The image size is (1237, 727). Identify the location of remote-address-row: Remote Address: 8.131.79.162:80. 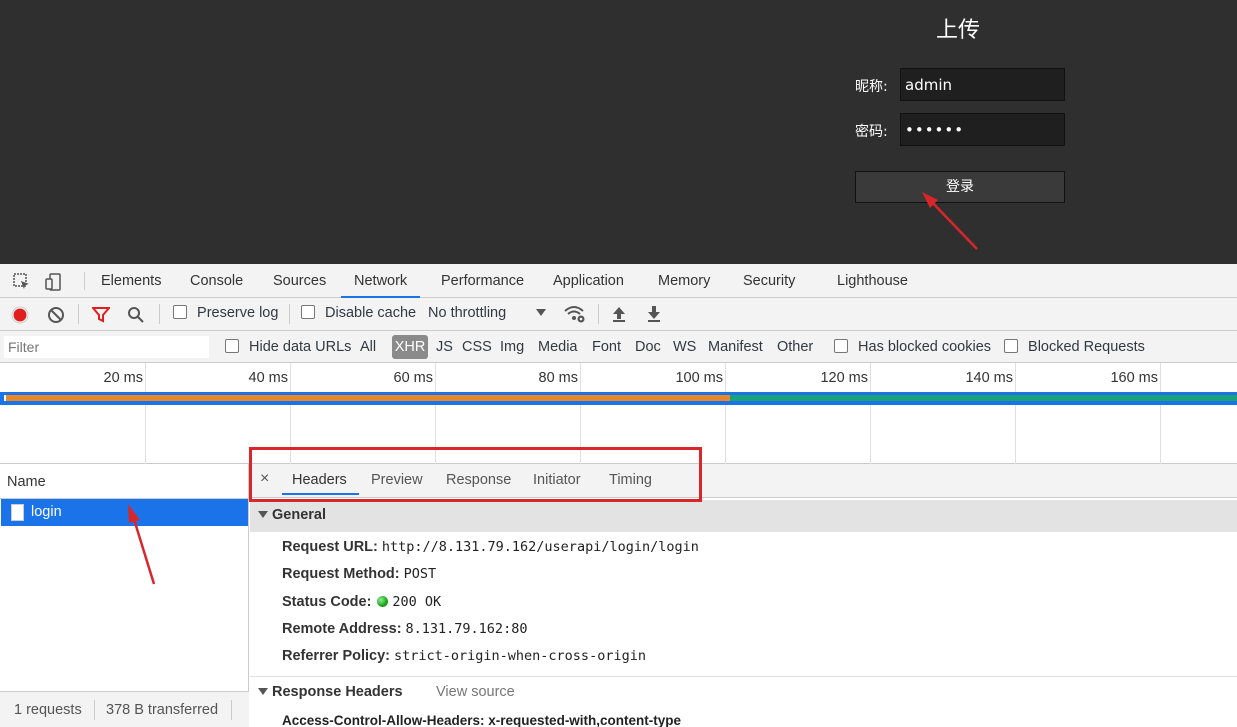
(404, 629).